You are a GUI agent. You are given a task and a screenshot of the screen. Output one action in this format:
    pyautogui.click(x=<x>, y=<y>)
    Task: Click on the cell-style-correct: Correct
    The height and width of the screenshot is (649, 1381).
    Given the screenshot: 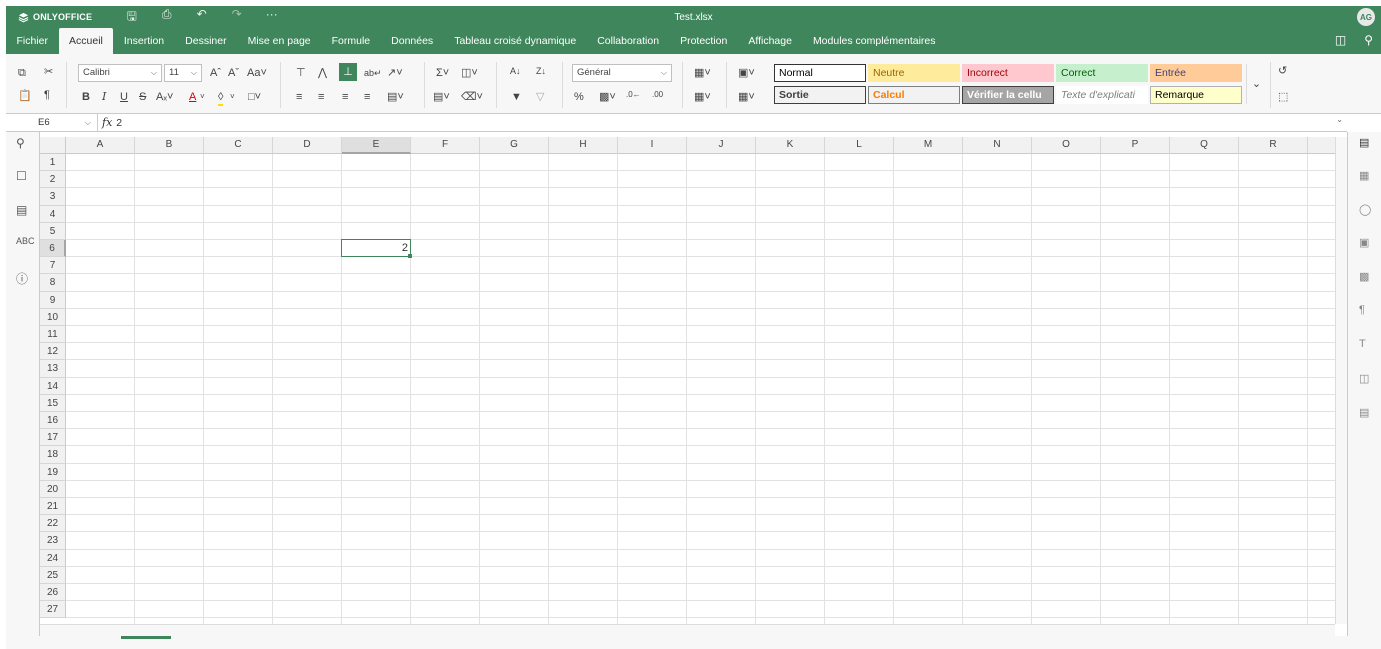 What is the action you would take?
    pyautogui.click(x=1102, y=73)
    